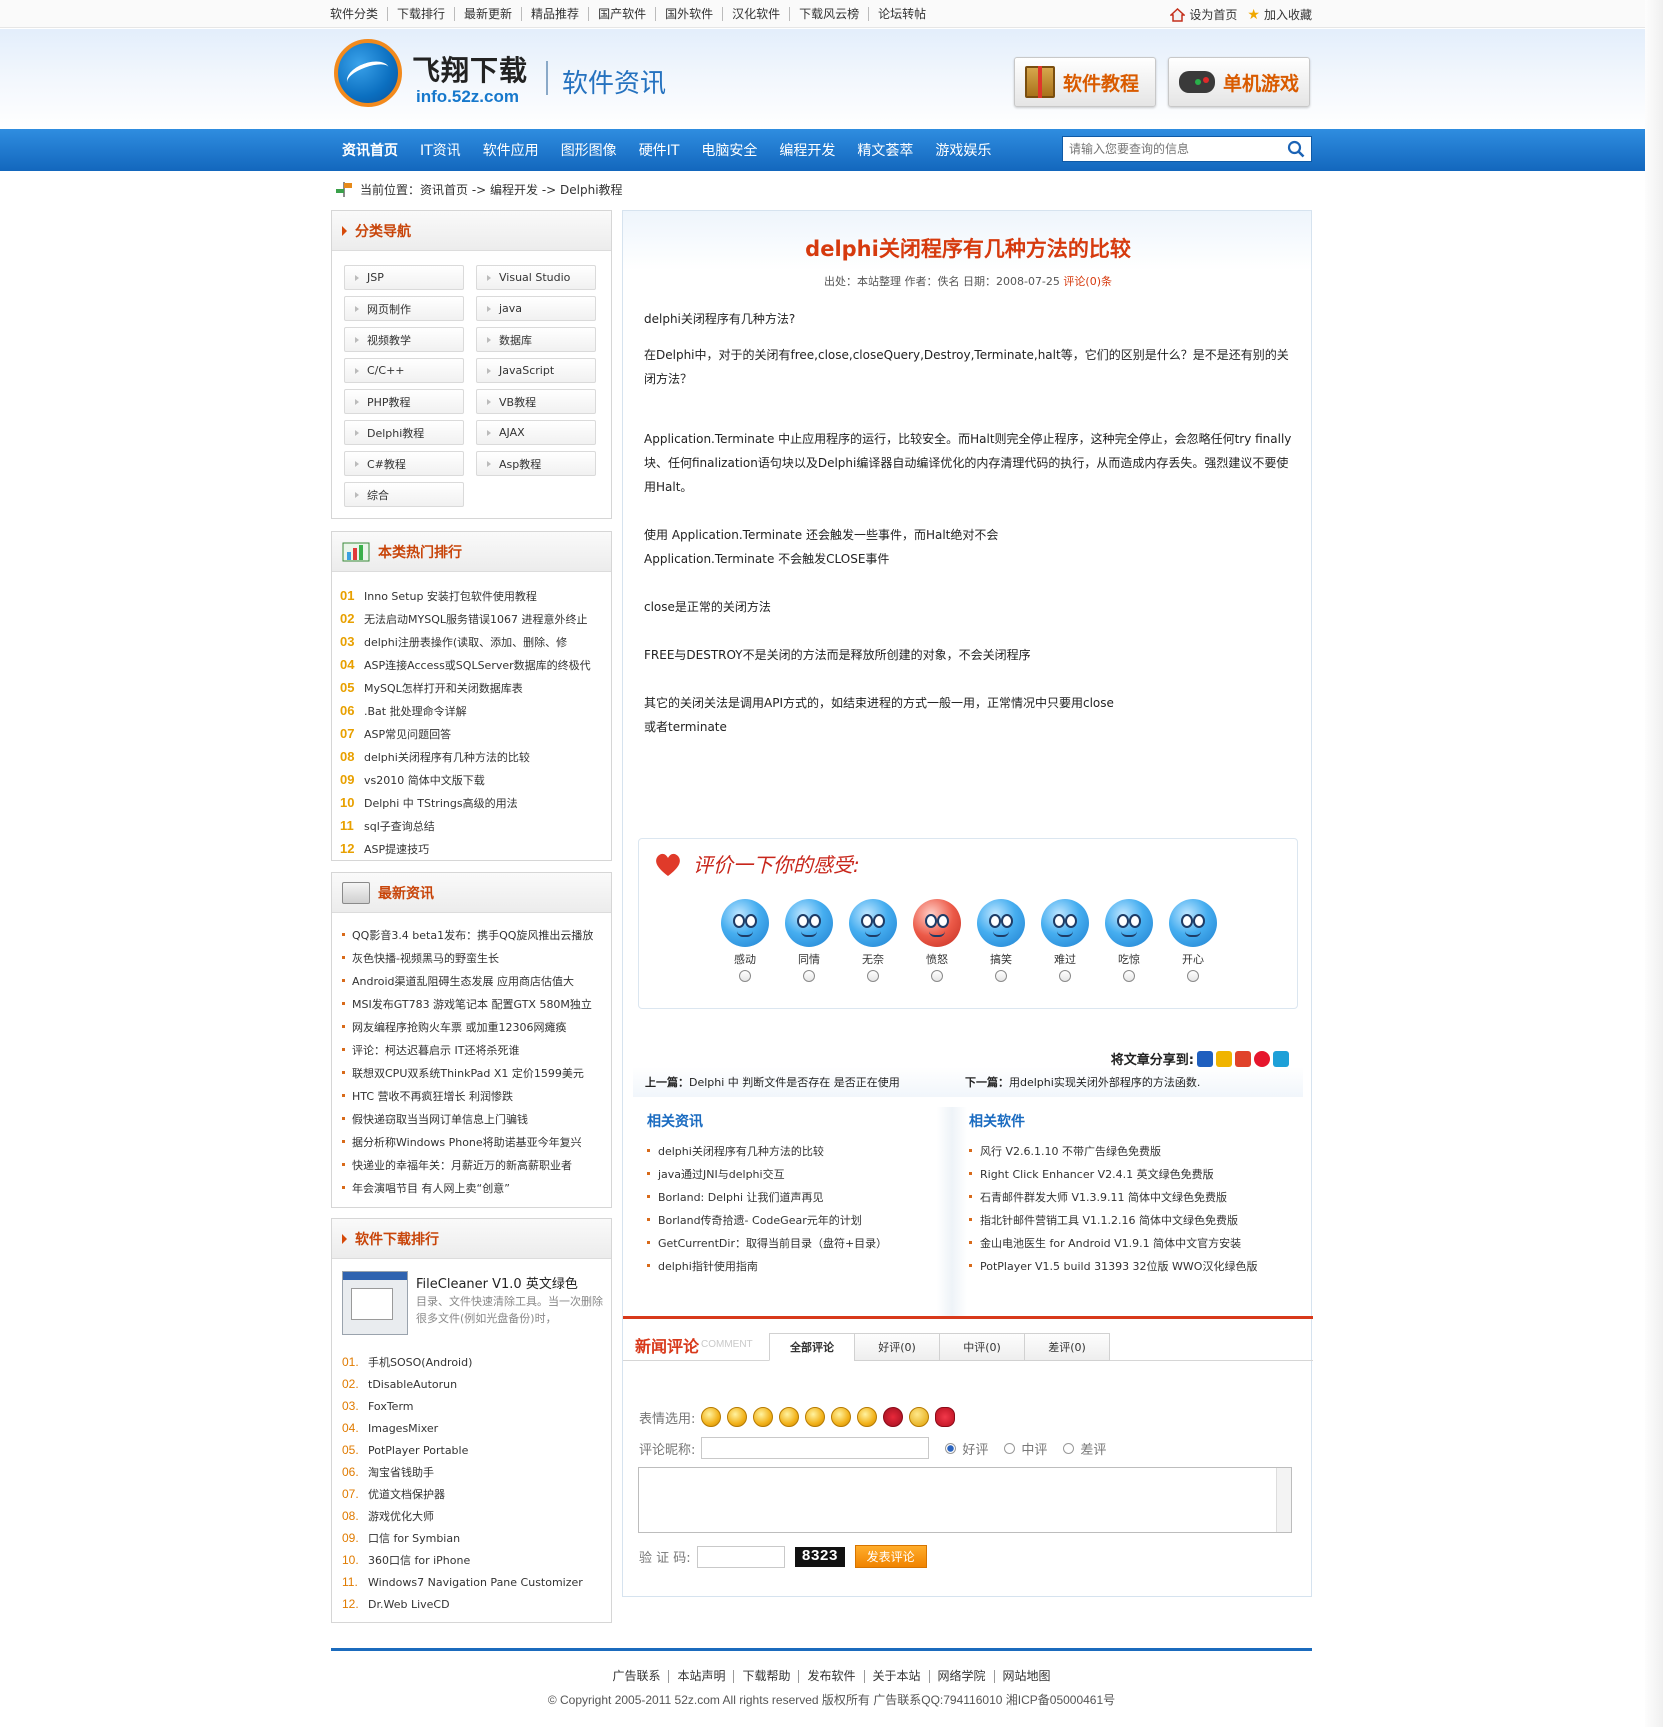  What do you see at coordinates (841, 1417) in the screenshot?
I see `laugh-emoji-icon` at bounding box center [841, 1417].